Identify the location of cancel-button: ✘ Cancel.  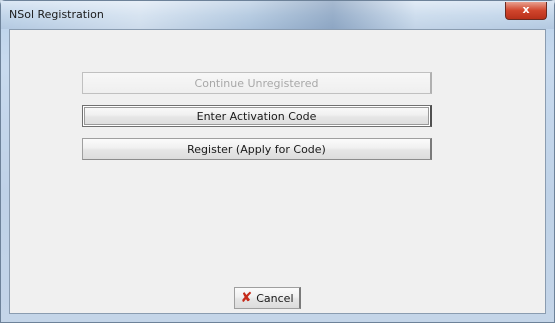
(267, 298).